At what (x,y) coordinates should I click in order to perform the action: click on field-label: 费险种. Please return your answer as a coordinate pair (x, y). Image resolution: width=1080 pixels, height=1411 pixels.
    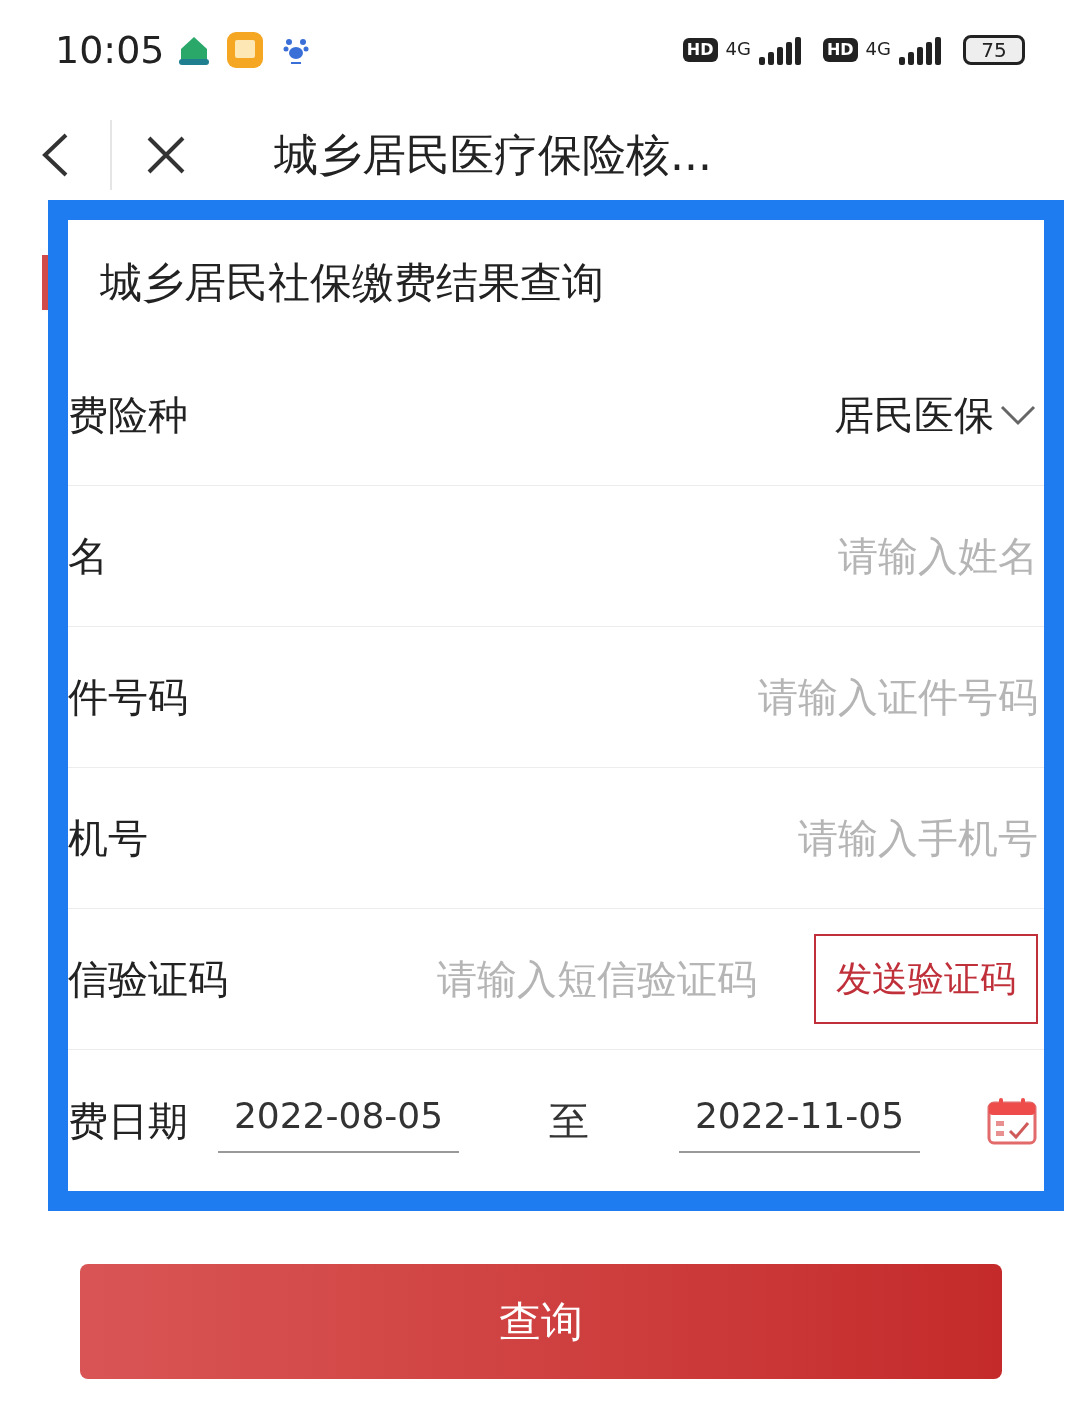
    Looking at the image, I should click on (128, 415).